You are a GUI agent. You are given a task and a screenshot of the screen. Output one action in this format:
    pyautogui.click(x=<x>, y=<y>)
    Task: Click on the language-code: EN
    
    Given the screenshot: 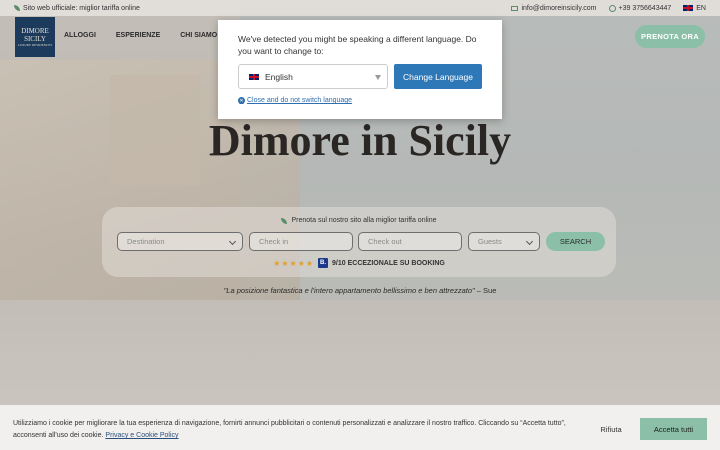 What is the action you would take?
    pyautogui.click(x=701, y=8)
    